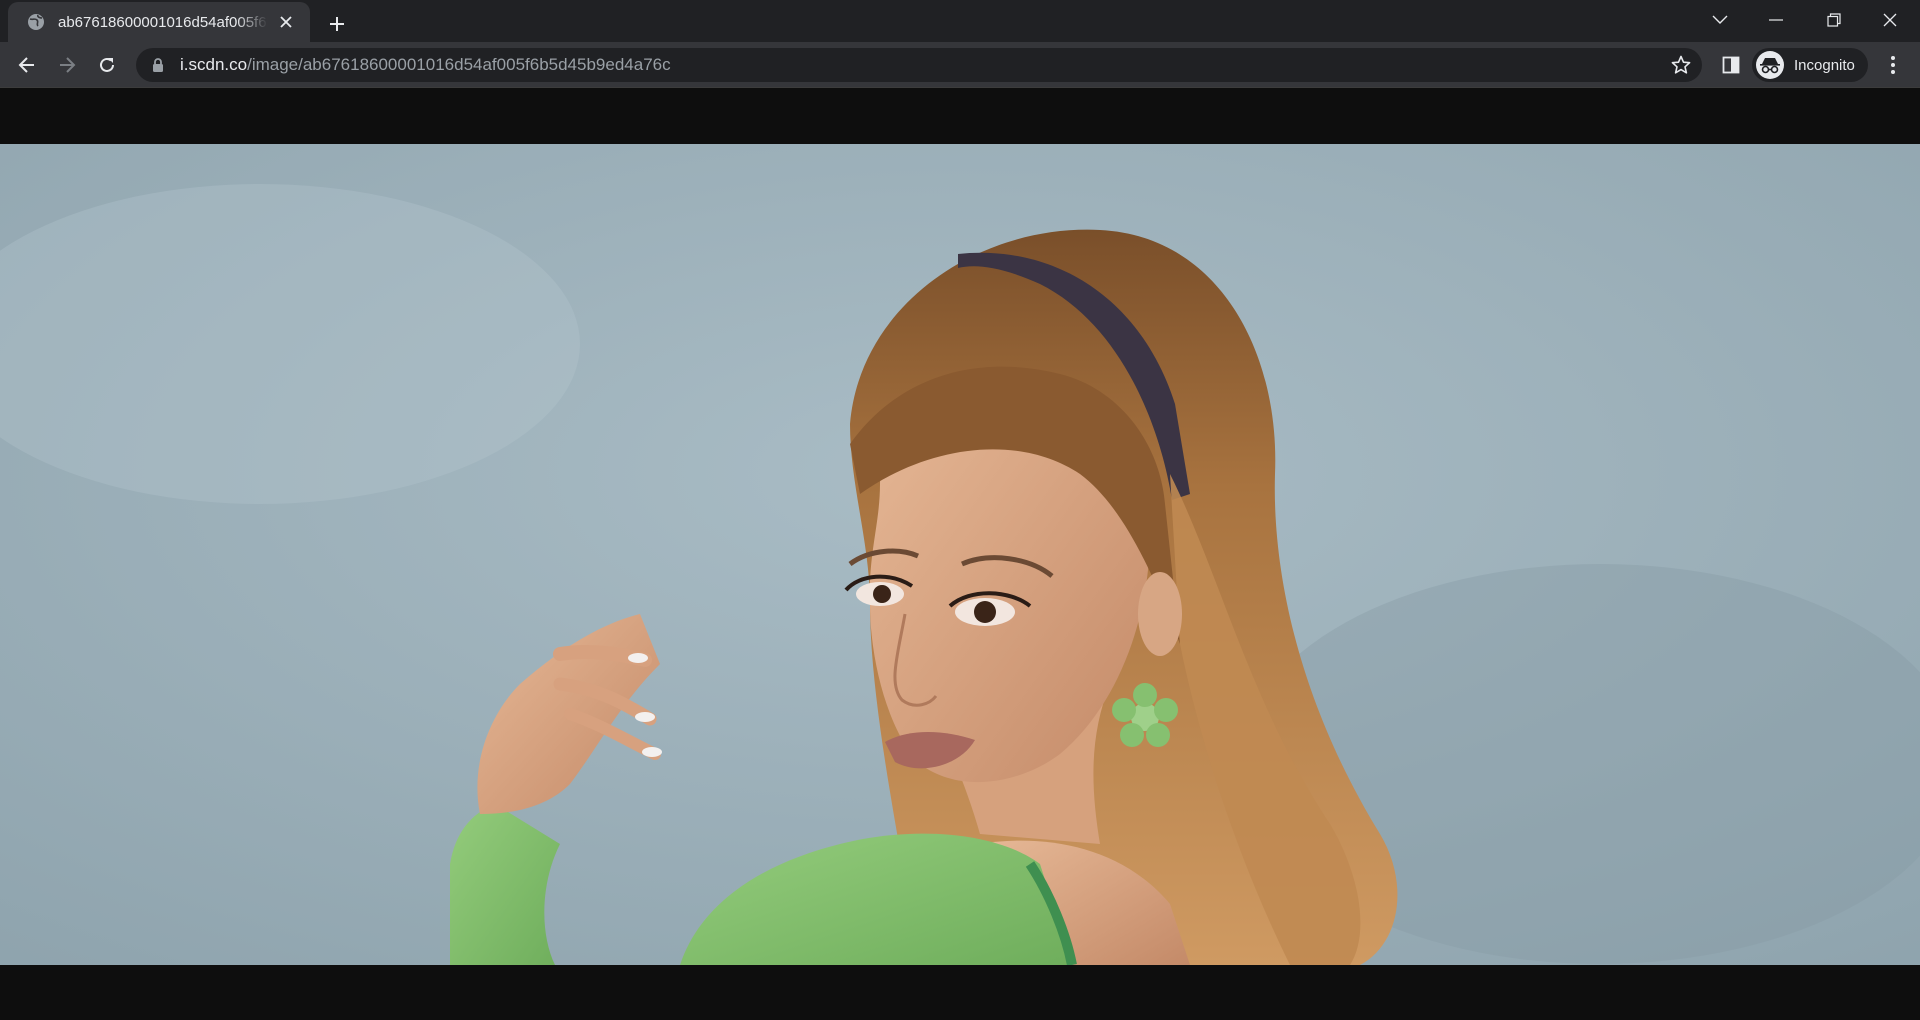 Image resolution: width=1920 pixels, height=1020 pixels. Describe the element at coordinates (36, 22) in the screenshot. I see `globe-icon` at that location.